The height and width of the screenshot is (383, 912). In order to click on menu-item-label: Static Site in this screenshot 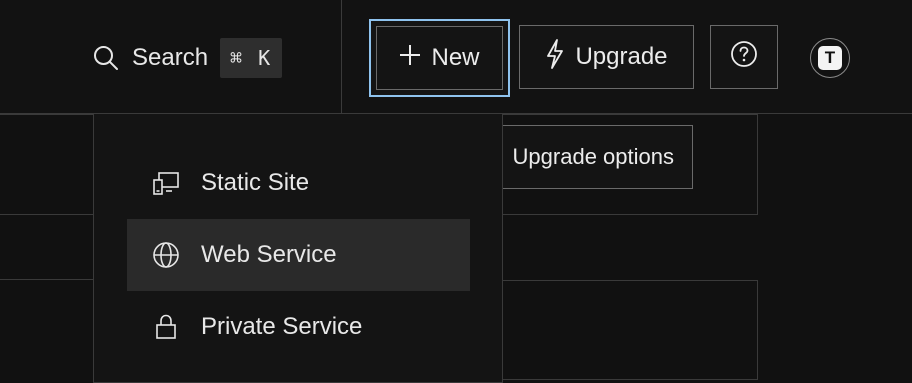, I will do `click(255, 182)`.